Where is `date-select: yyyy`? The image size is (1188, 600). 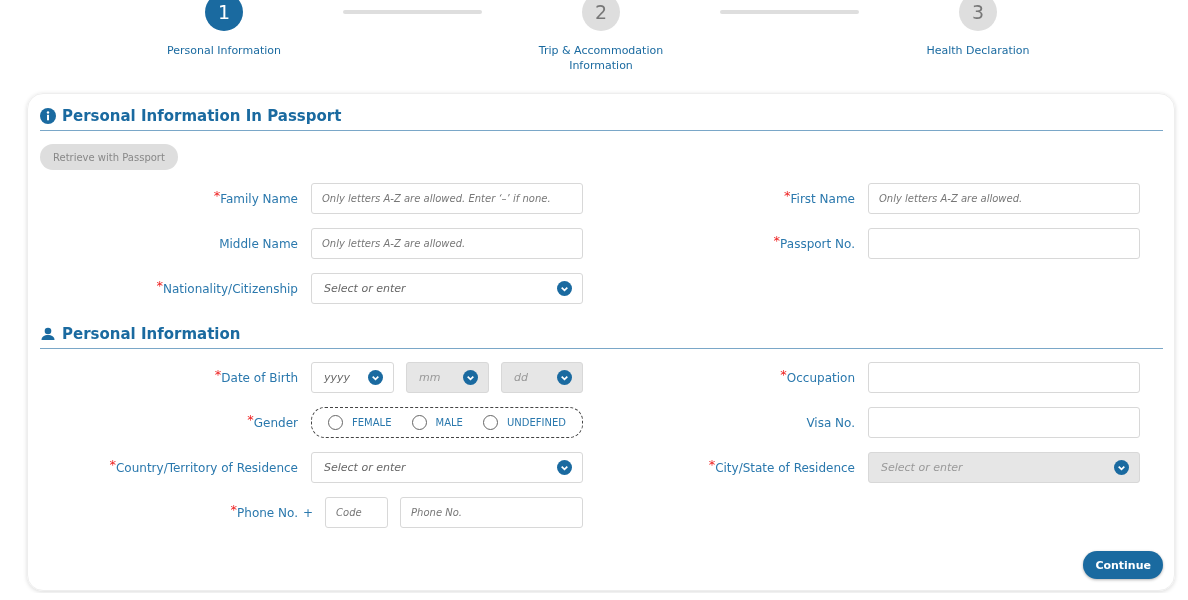
date-select: yyyy is located at coordinates (352, 377).